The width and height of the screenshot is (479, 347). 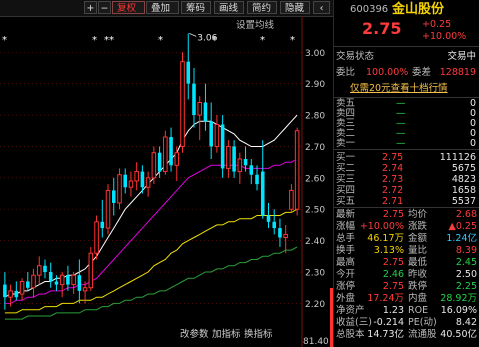 What do you see at coordinates (226, 333) in the screenshot?
I see `add-indicator-button: 加指标` at bounding box center [226, 333].